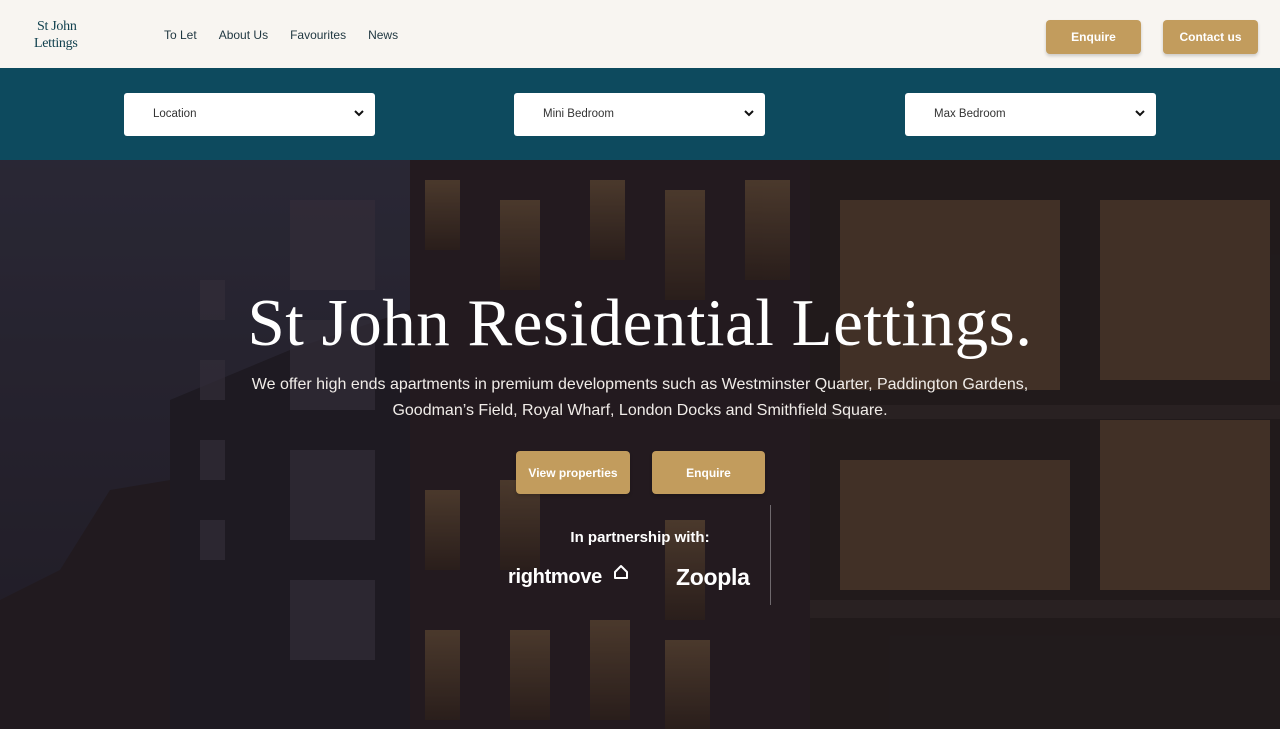 This screenshot has height=729, width=1280. I want to click on min-bedroom-select-label: Mini Bedroom, so click(578, 114).